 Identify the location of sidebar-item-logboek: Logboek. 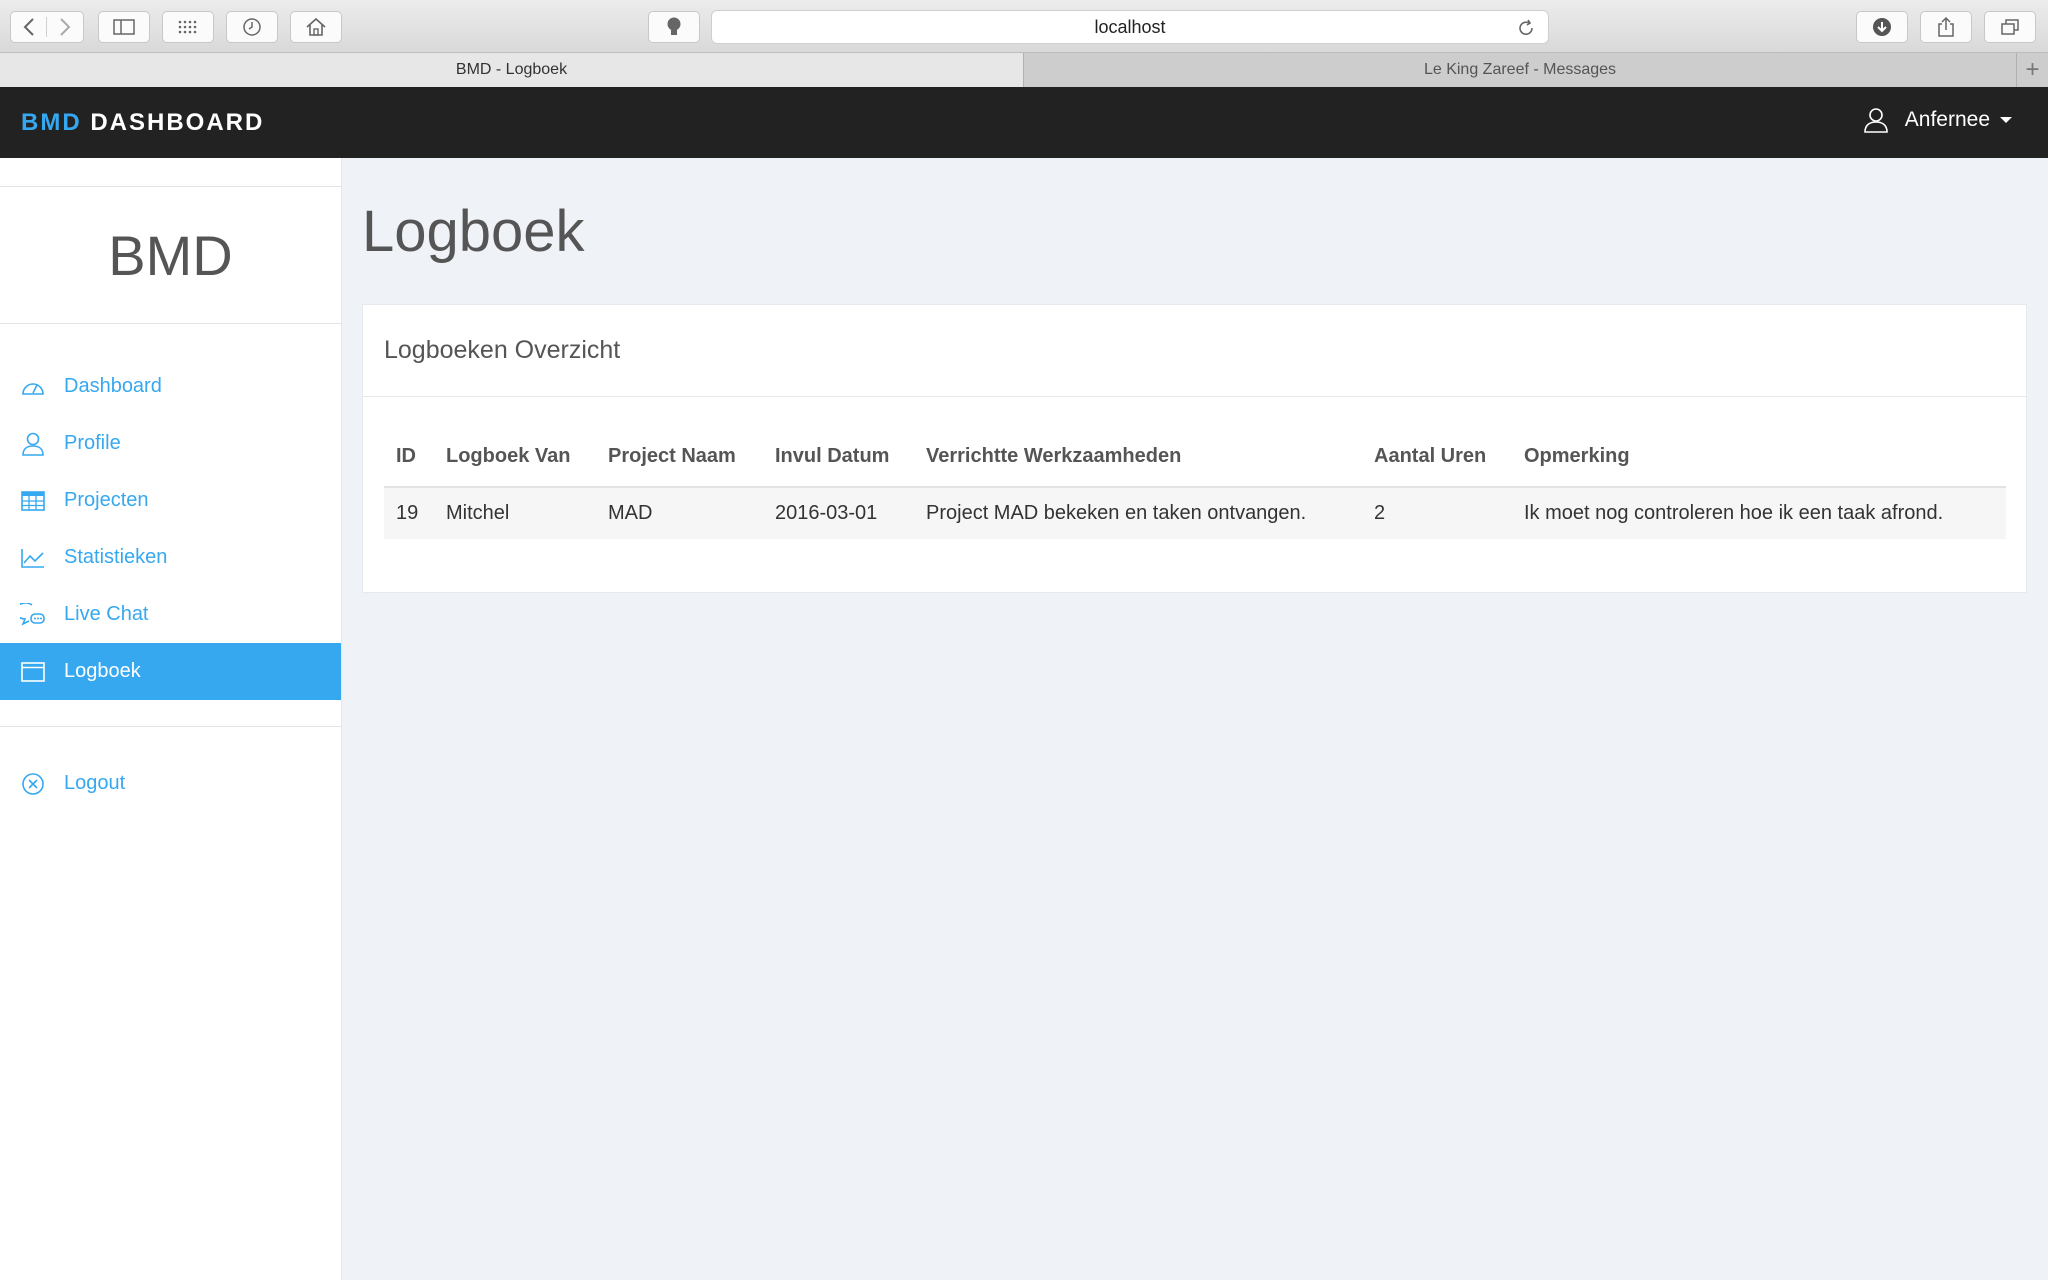
(170, 671).